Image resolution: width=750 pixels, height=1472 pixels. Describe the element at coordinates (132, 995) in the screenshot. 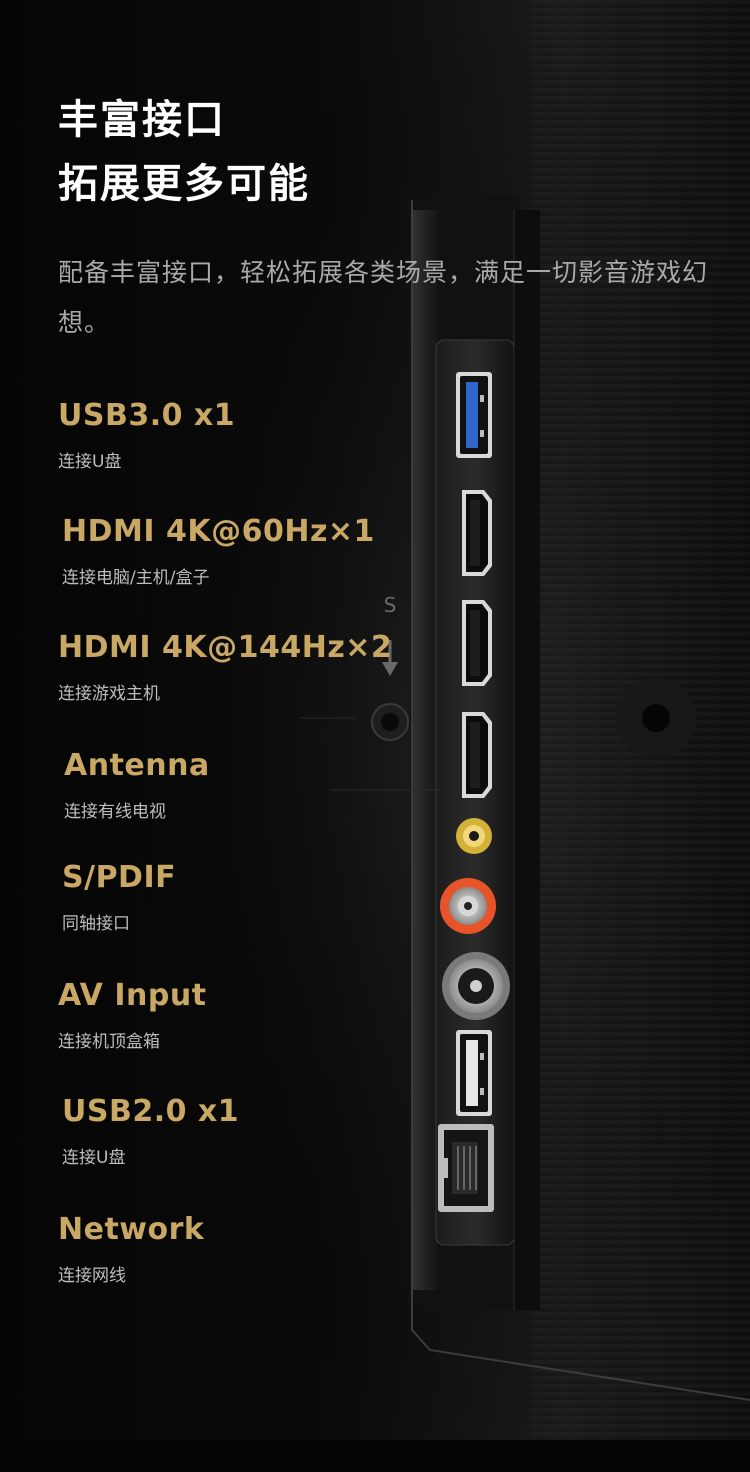

I see `spec-name: AV Input` at that location.